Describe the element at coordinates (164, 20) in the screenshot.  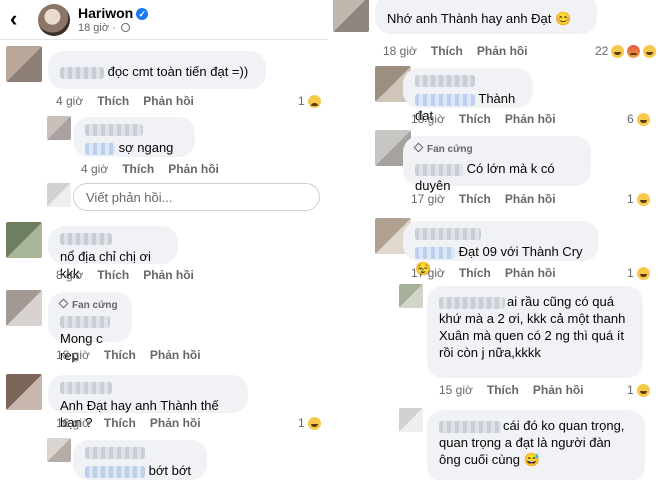
I see `post-header: ‹ Hariwon ✓ 18 giờ ·` at that location.